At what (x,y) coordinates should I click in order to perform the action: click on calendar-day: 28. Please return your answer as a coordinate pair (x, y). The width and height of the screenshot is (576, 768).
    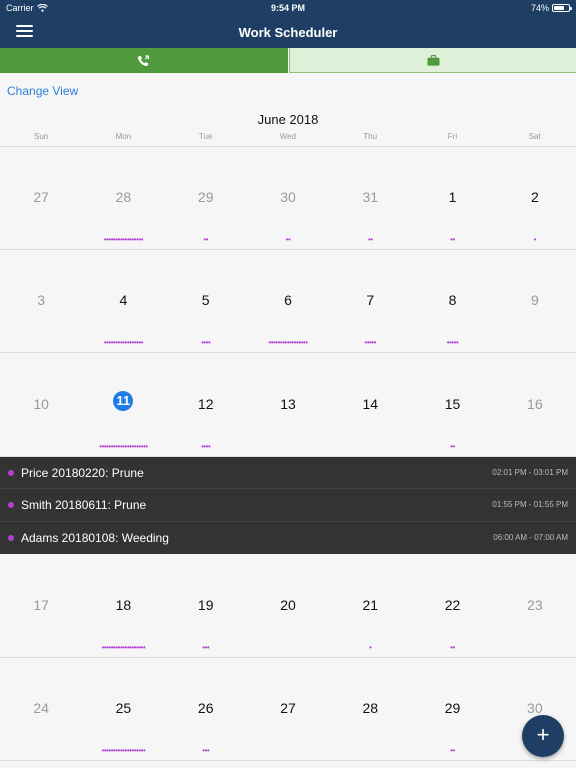
    Looking at the image, I should click on (370, 709).